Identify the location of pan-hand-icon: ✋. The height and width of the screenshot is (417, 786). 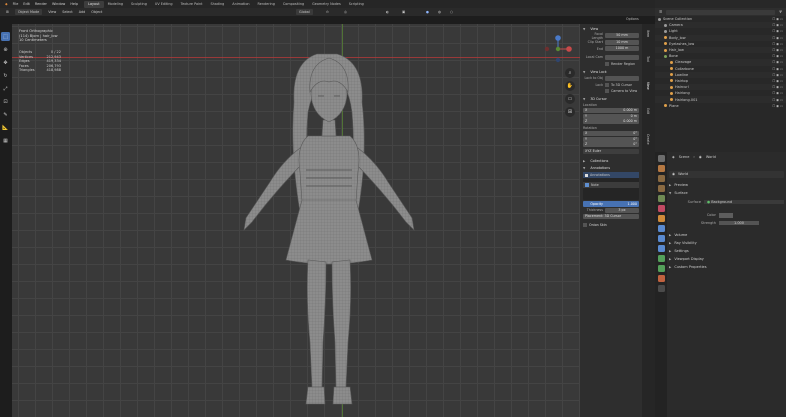
(570, 86).